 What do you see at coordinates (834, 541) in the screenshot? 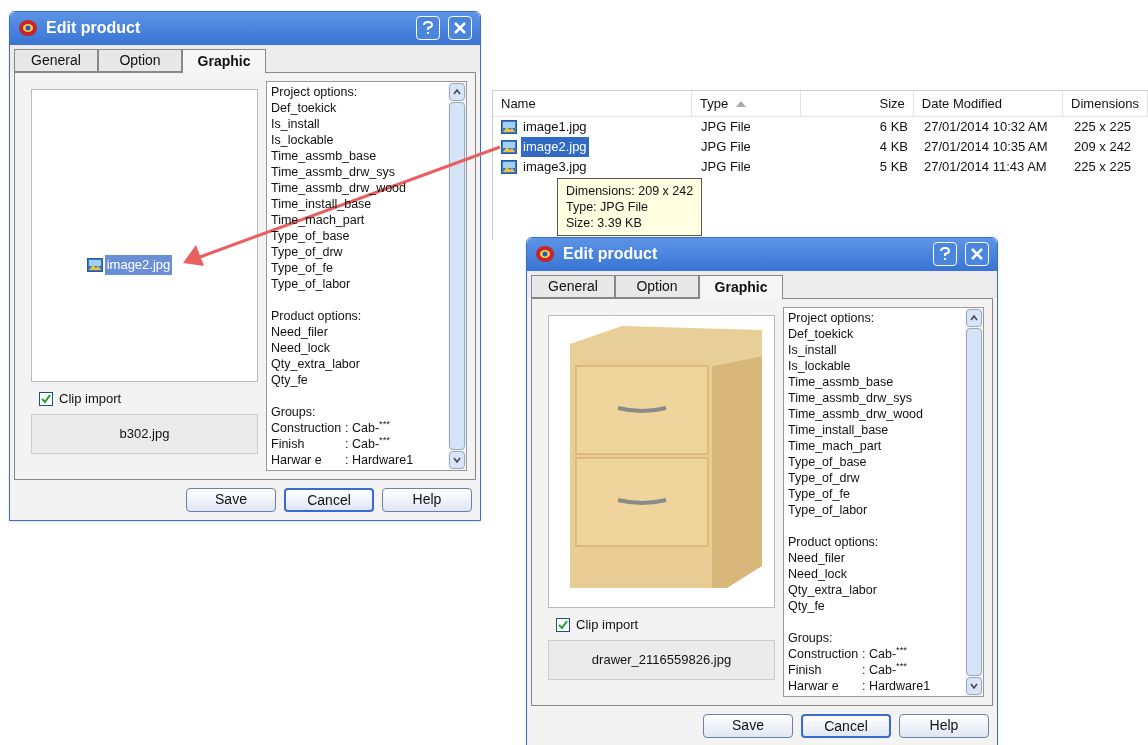
I see `section-heading: Product options:` at bounding box center [834, 541].